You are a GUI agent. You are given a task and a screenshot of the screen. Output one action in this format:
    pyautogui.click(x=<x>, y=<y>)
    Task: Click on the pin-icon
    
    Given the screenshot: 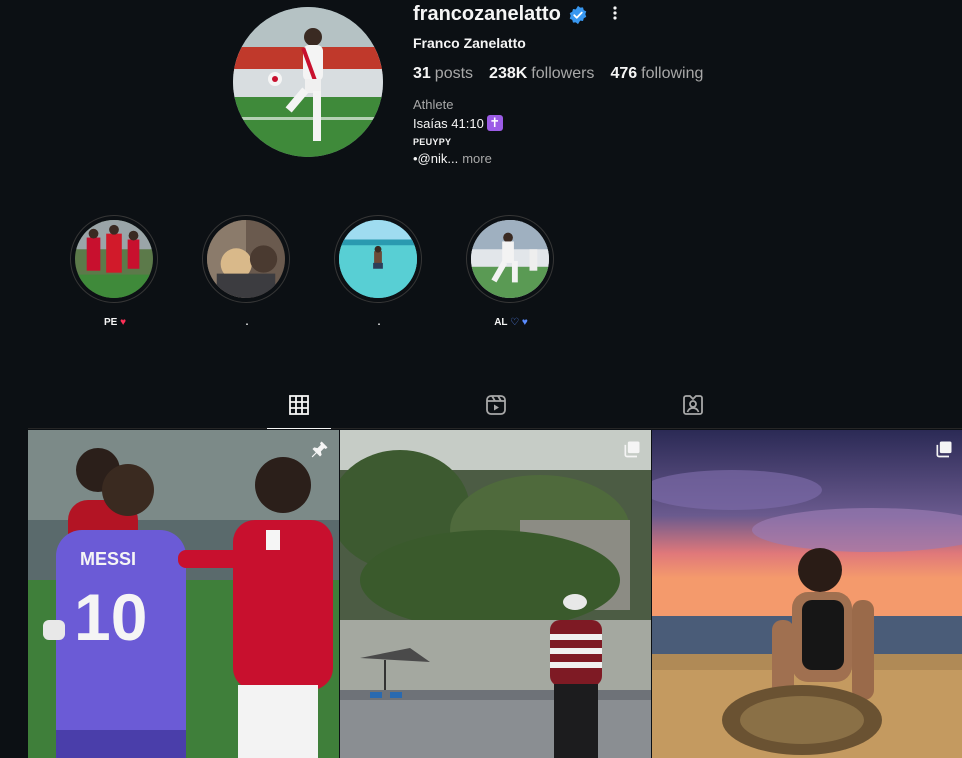 What is the action you would take?
    pyautogui.click(x=319, y=449)
    